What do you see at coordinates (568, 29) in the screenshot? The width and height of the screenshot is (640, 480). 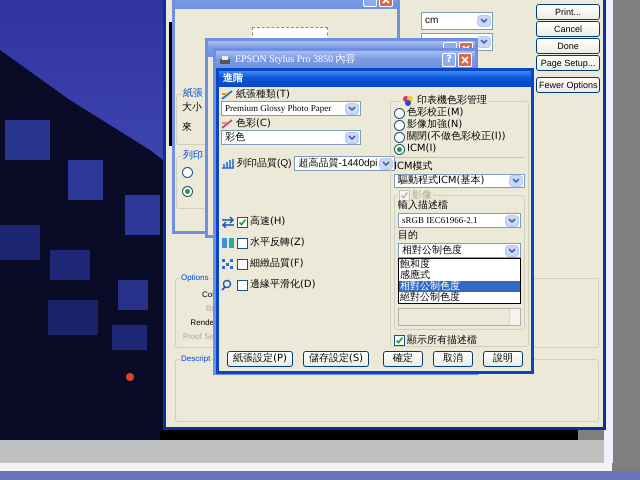 I see `button: Cancel` at bounding box center [568, 29].